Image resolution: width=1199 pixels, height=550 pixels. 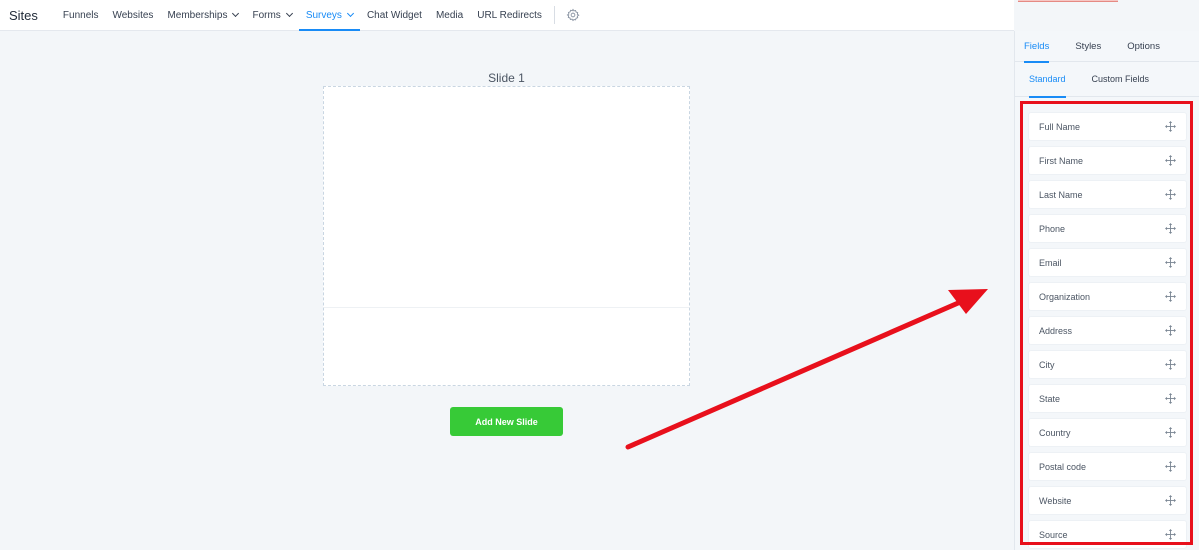 What do you see at coordinates (1121, 79) in the screenshot?
I see `subtab-custom-fields: Custom Fields` at bounding box center [1121, 79].